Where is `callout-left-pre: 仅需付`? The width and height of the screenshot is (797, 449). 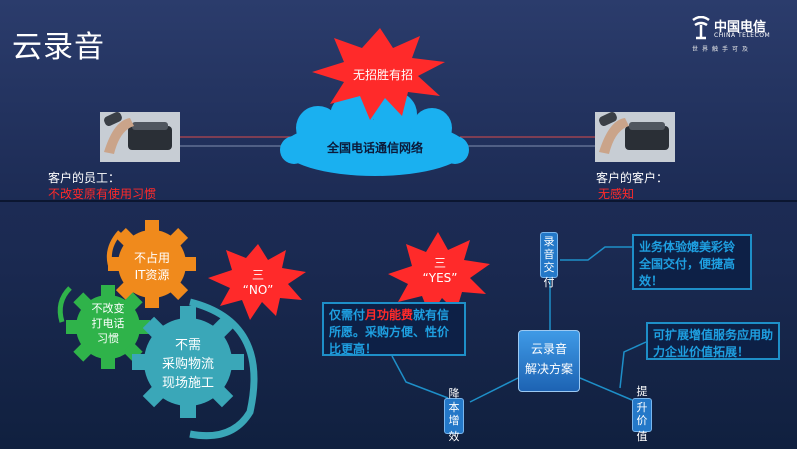 callout-left-pre: 仅需付 is located at coordinates (347, 315).